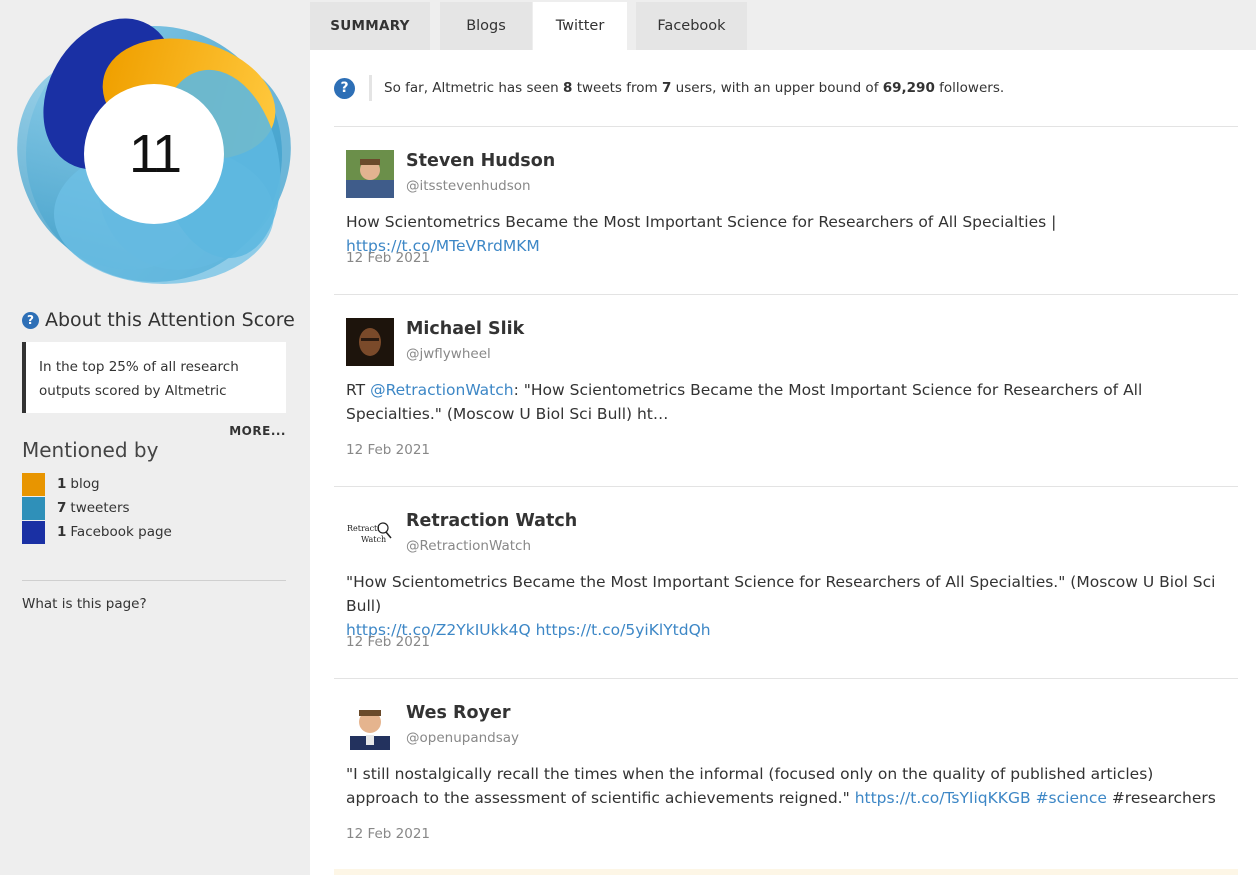  What do you see at coordinates (458, 713) in the screenshot?
I see `tweet-author-name: Wes Royer` at bounding box center [458, 713].